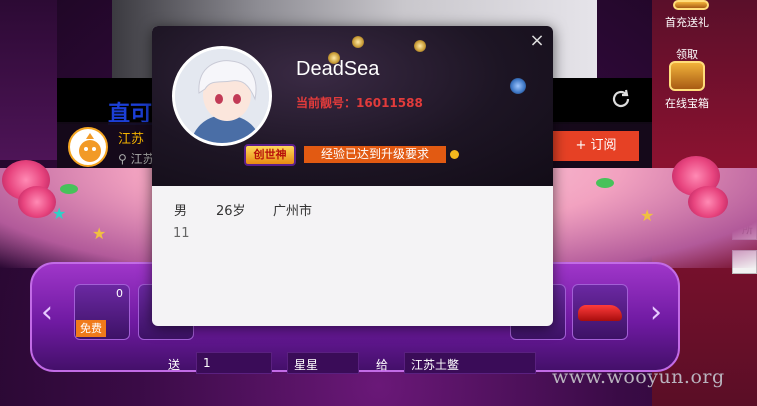 Image resolution: width=757 pixels, height=406 pixels. Describe the element at coordinates (174, 365) in the screenshot. I see `send-label: 送` at that location.